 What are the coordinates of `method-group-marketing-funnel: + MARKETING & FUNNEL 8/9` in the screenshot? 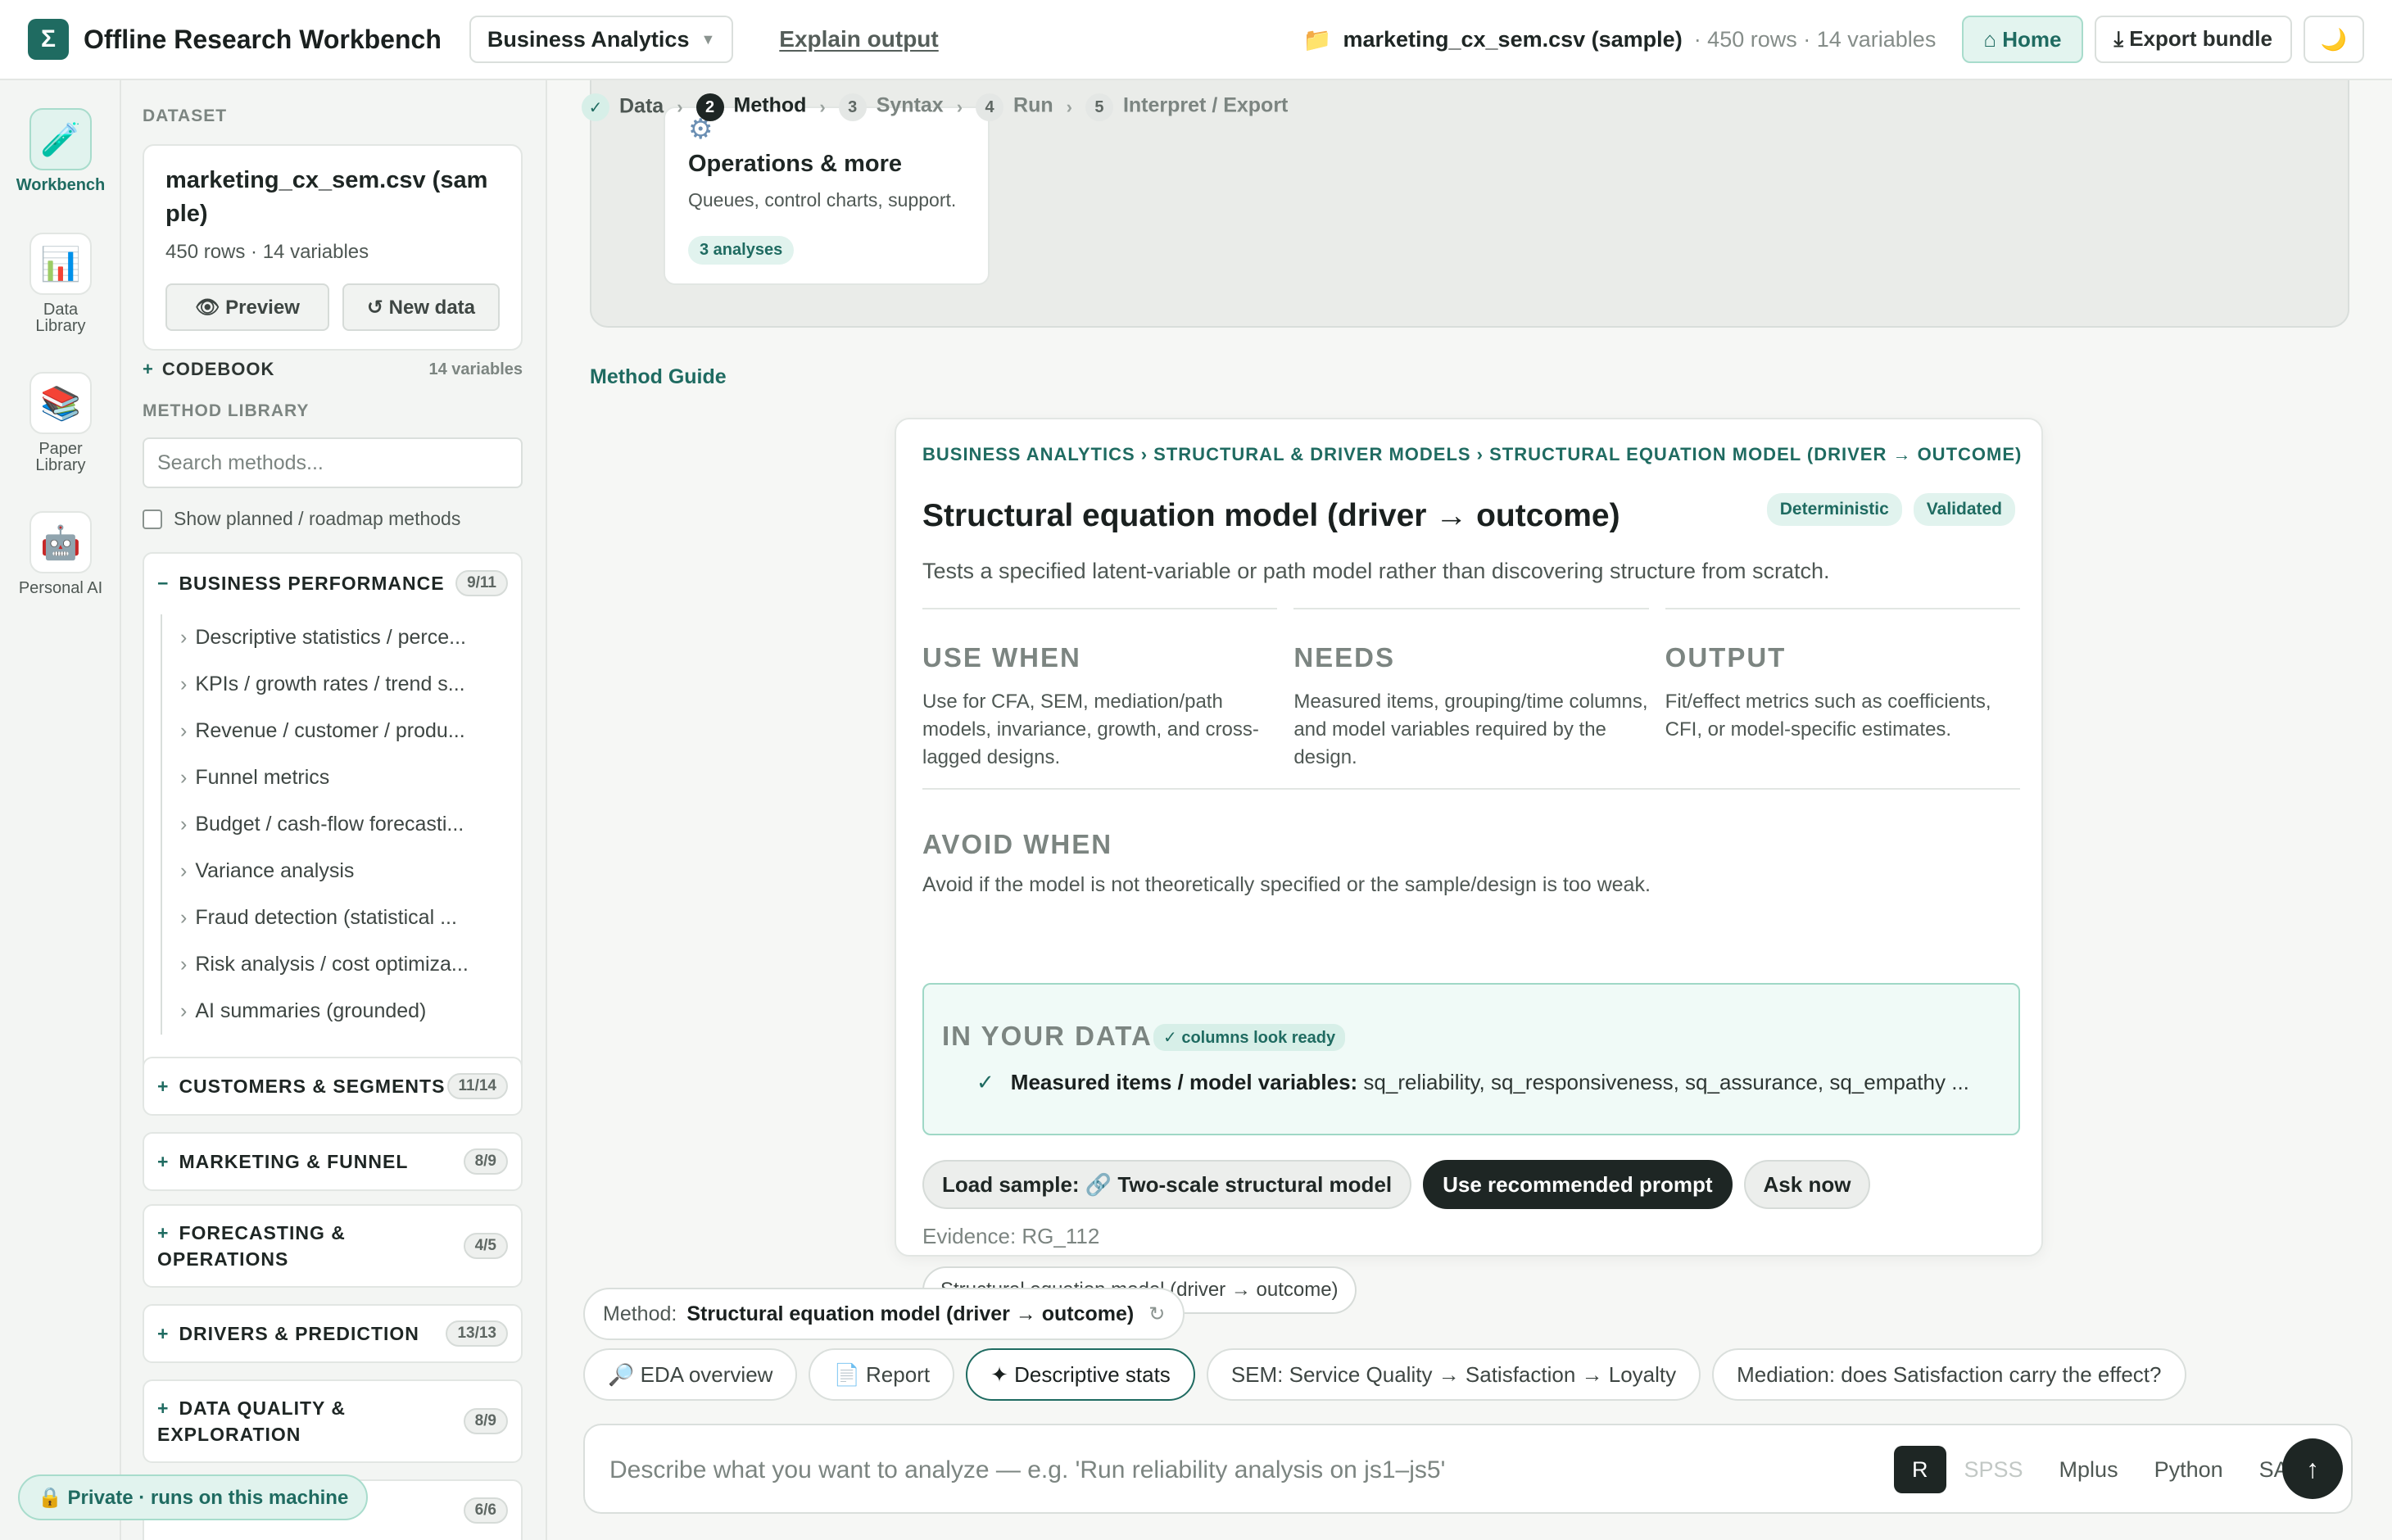 It's located at (333, 1161).